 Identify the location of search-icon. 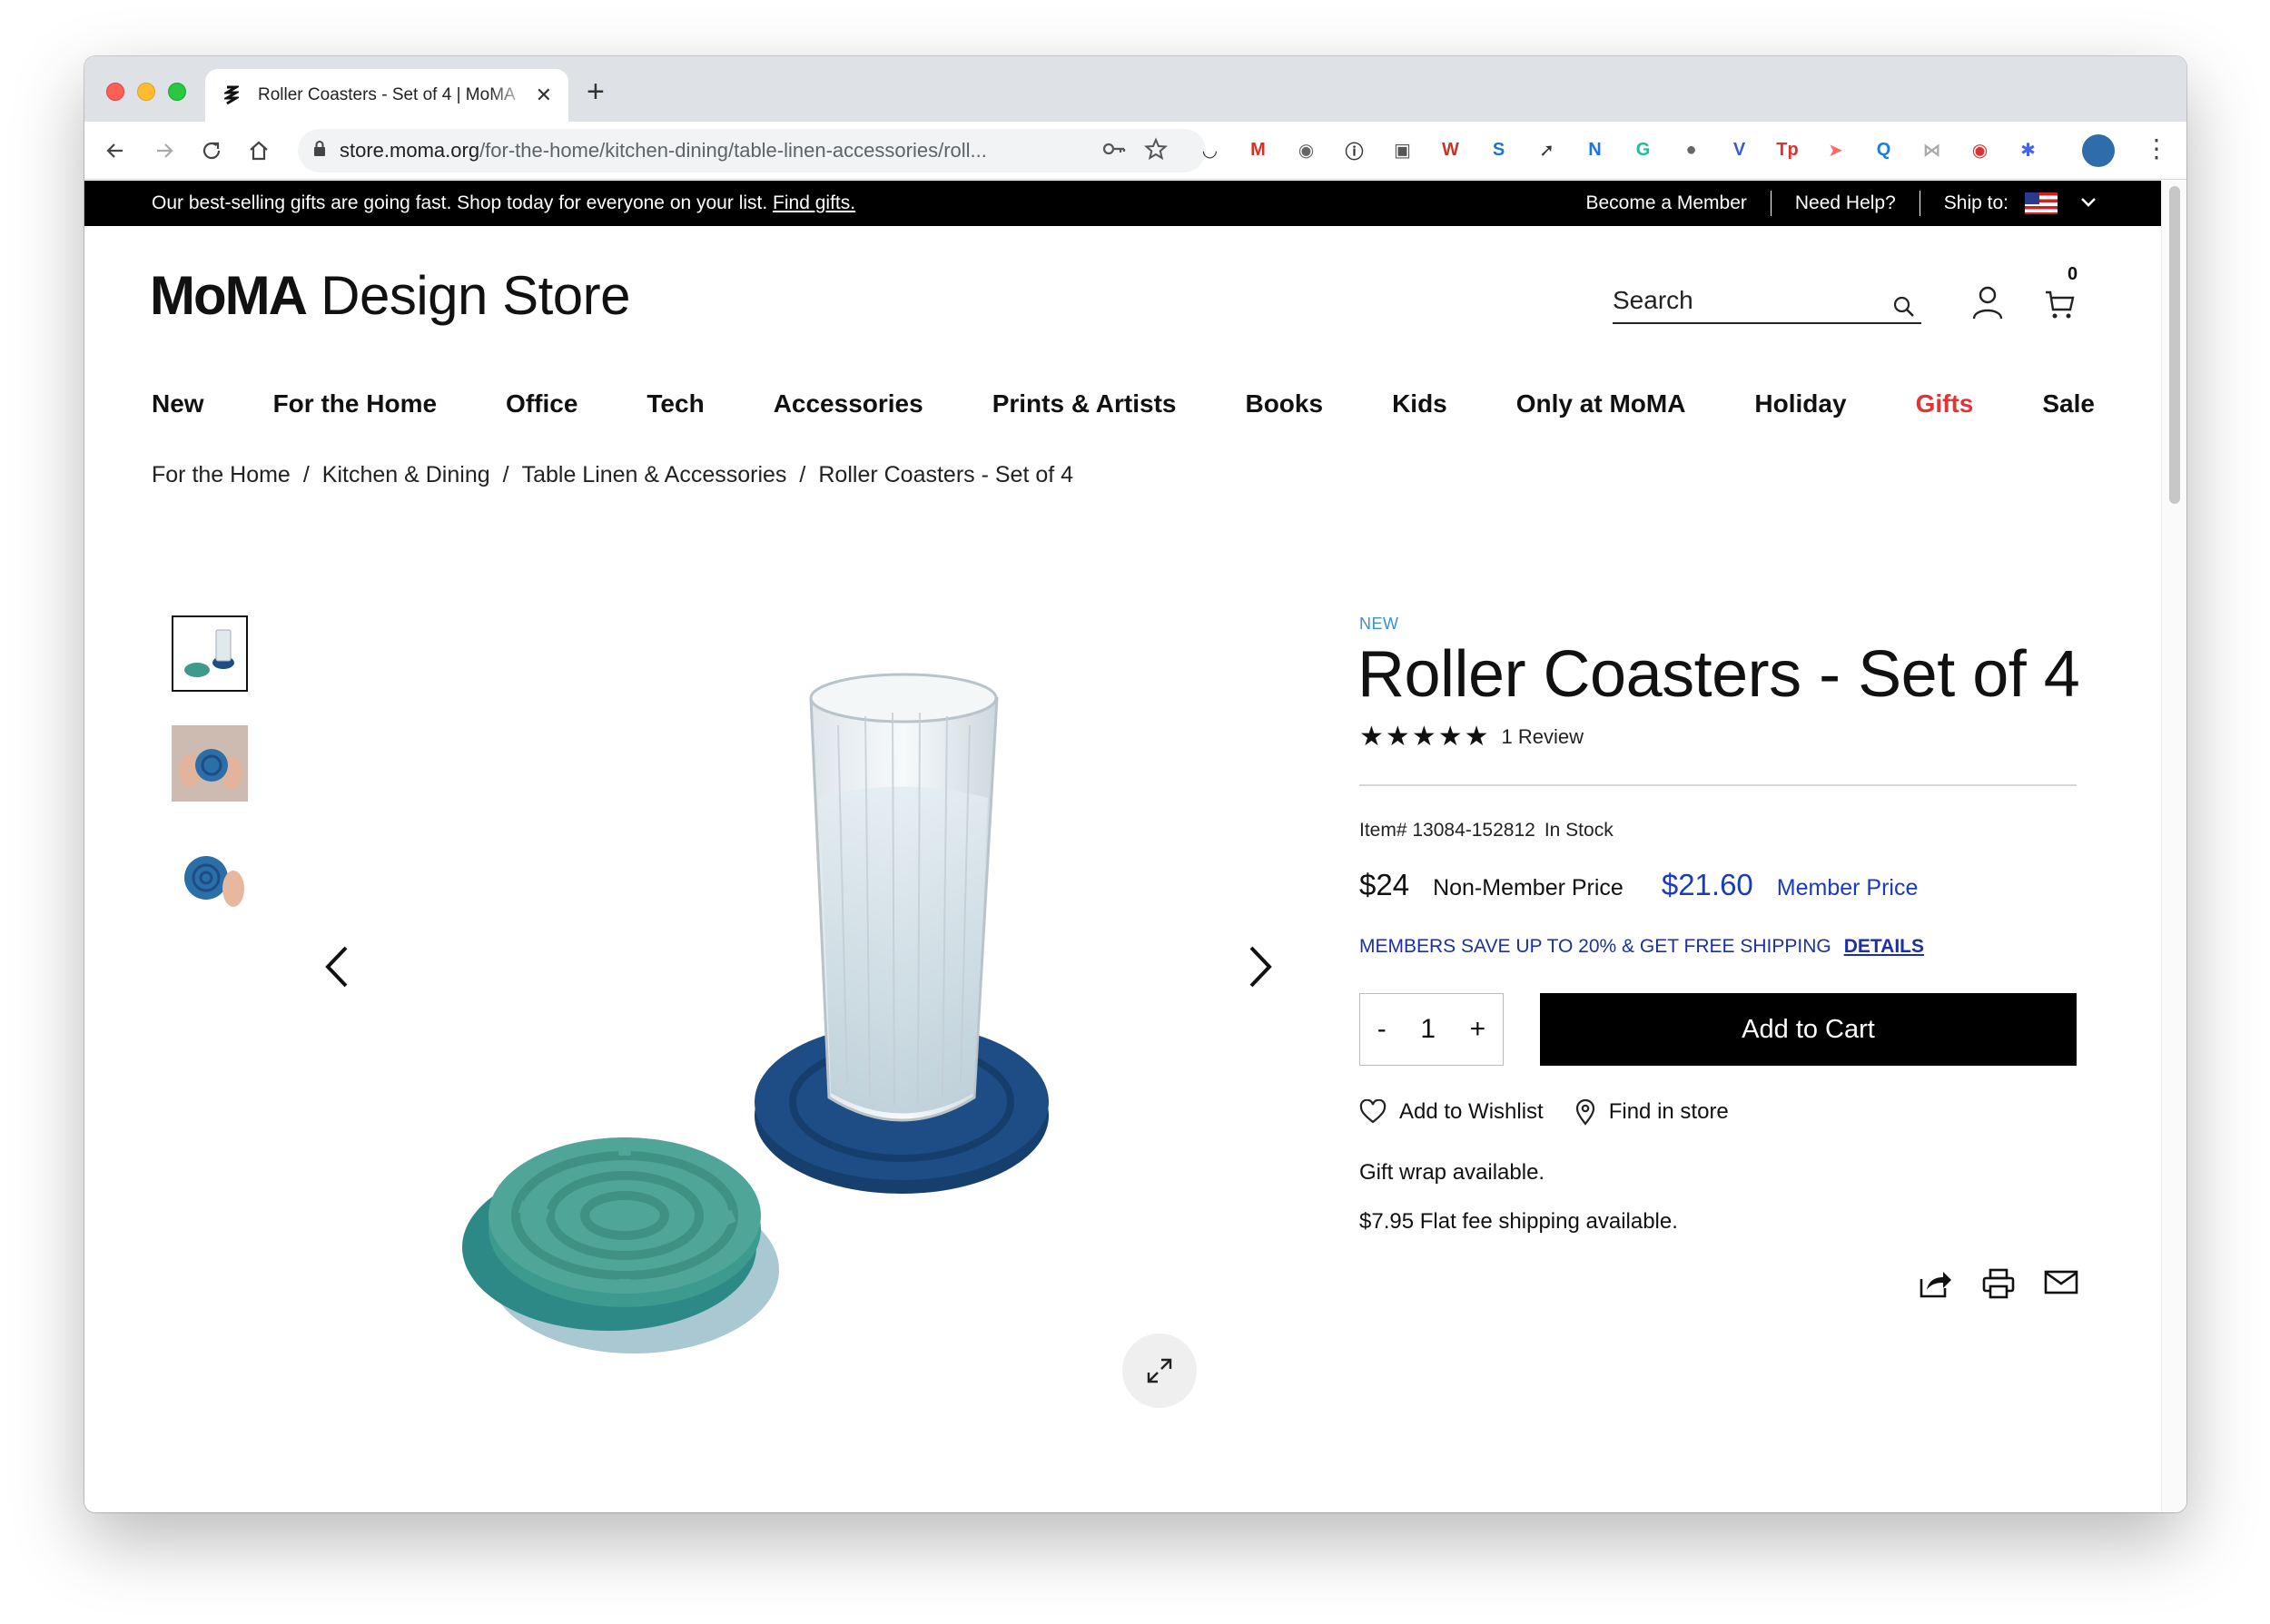
(1904, 309).